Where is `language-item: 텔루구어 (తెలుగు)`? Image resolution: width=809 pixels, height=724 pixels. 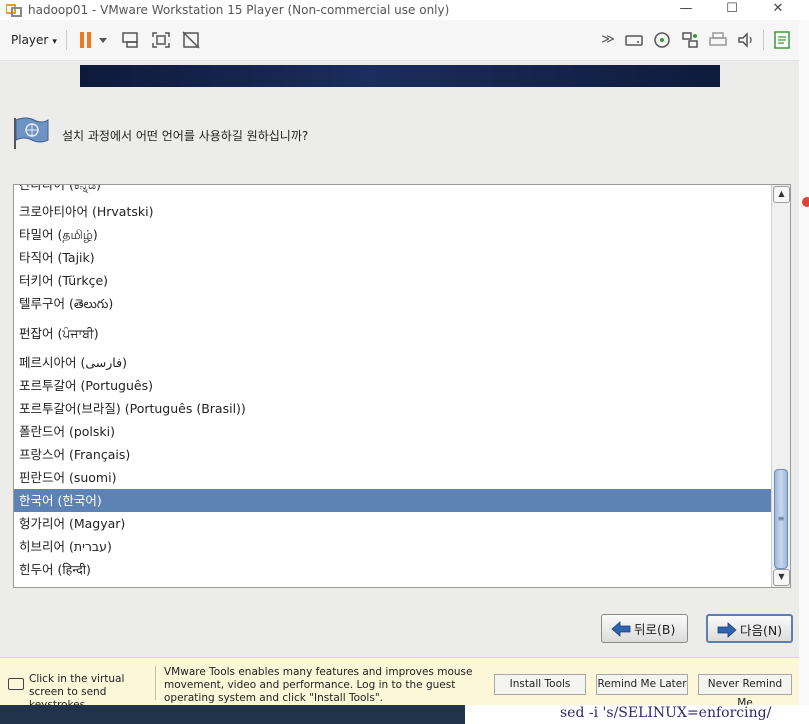
language-item: 텔루구어 (తెలుగు) is located at coordinates (392, 303).